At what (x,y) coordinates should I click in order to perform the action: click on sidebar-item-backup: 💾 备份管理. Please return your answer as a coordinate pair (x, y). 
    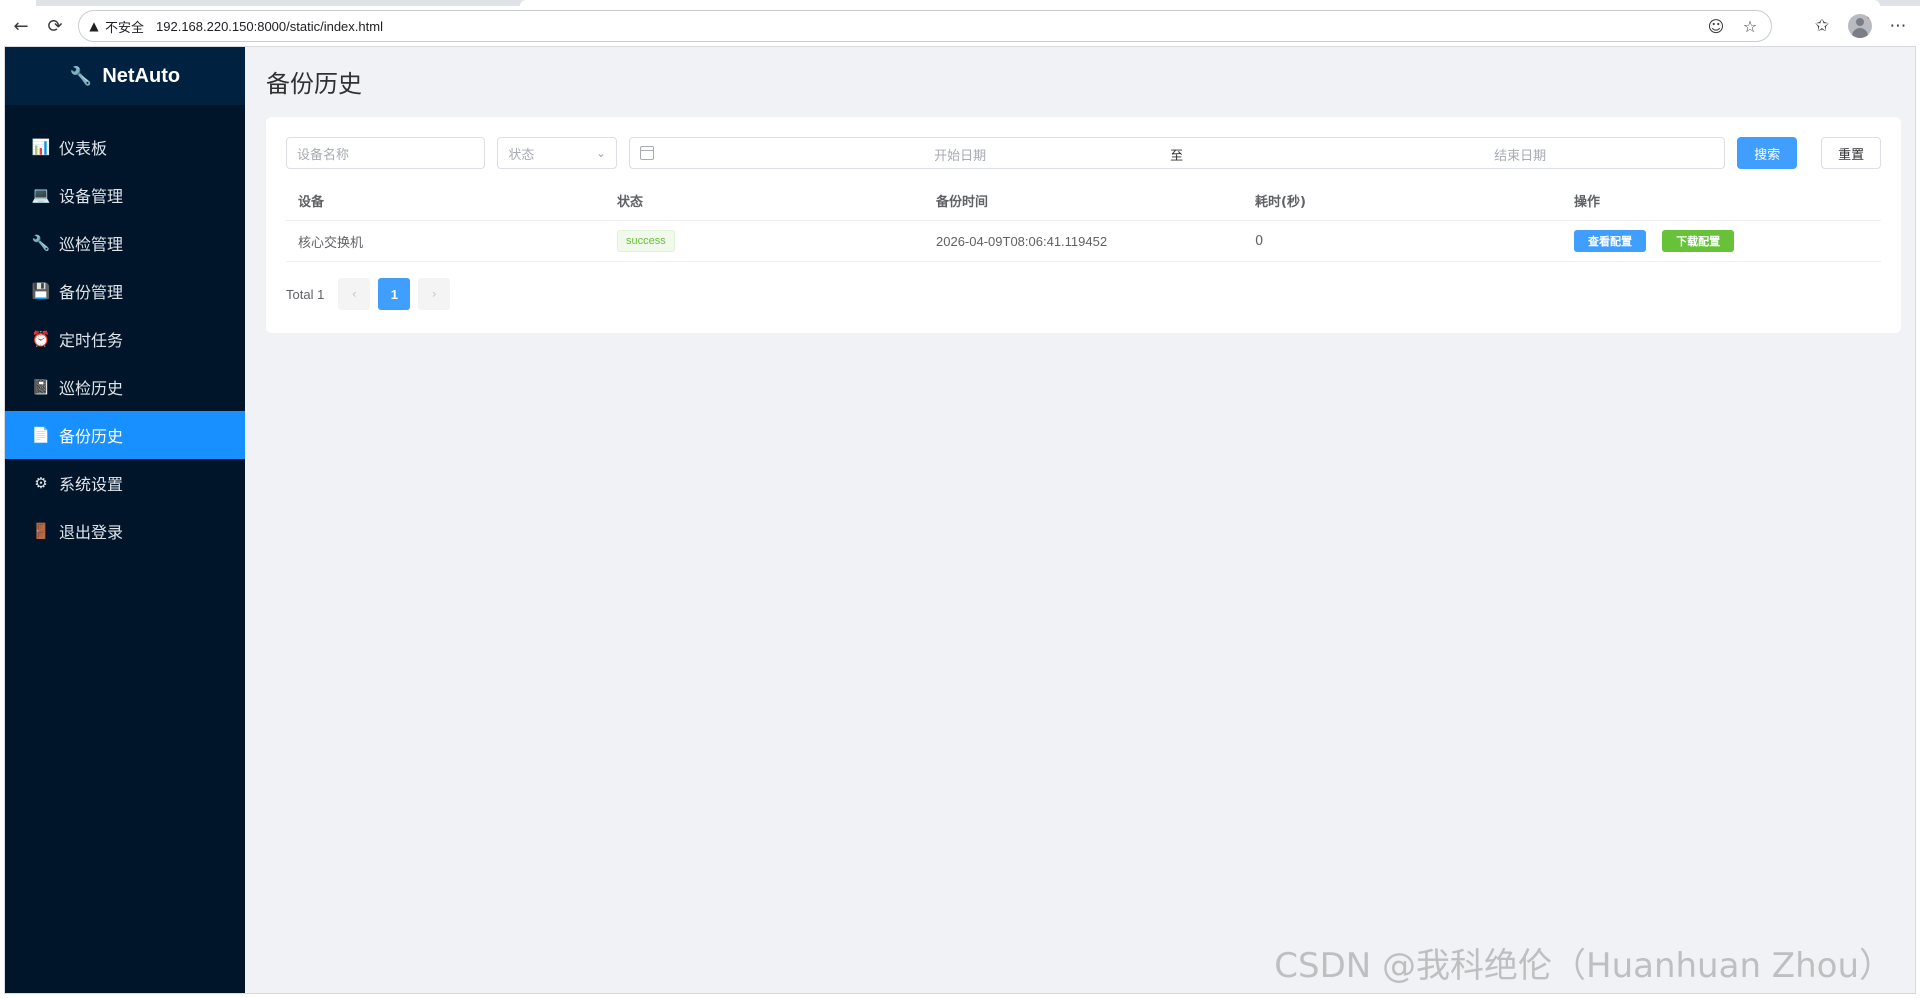
    Looking at the image, I should click on (125, 291).